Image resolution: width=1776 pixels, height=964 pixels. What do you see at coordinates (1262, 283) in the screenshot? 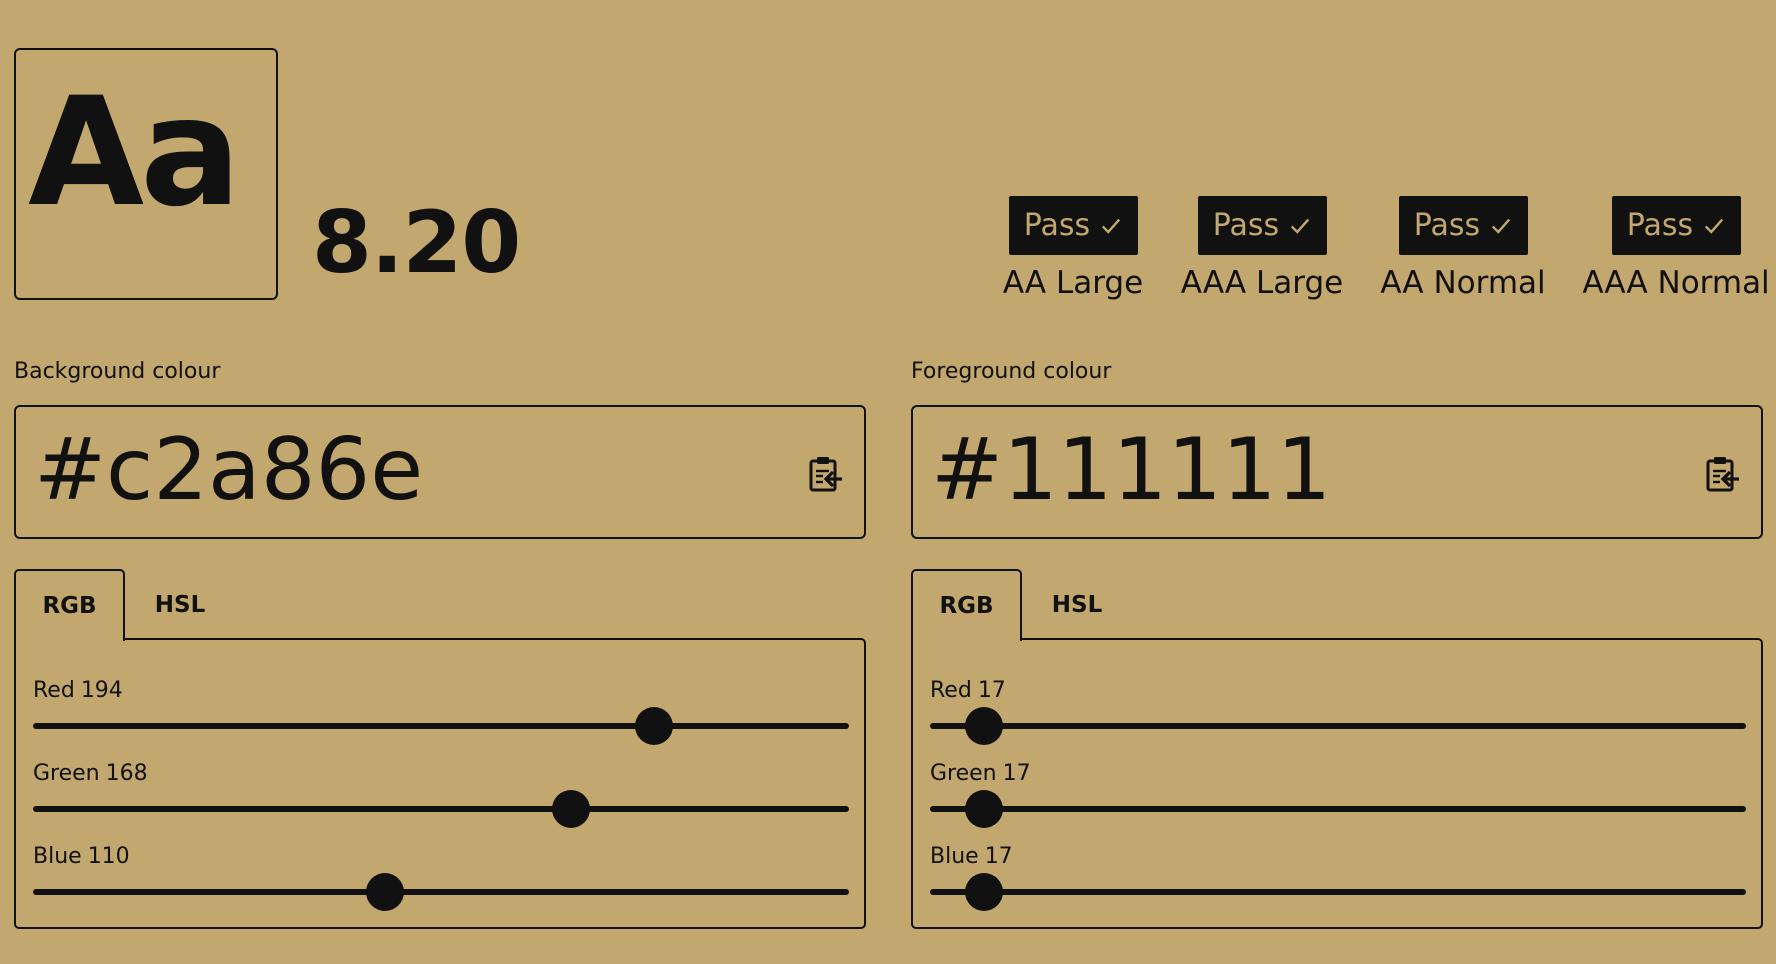
I see `badge-label: AAA Large` at bounding box center [1262, 283].